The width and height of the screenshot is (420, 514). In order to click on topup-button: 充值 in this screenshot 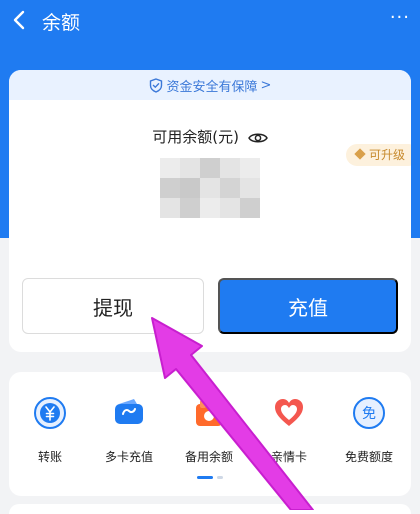, I will do `click(308, 306)`.